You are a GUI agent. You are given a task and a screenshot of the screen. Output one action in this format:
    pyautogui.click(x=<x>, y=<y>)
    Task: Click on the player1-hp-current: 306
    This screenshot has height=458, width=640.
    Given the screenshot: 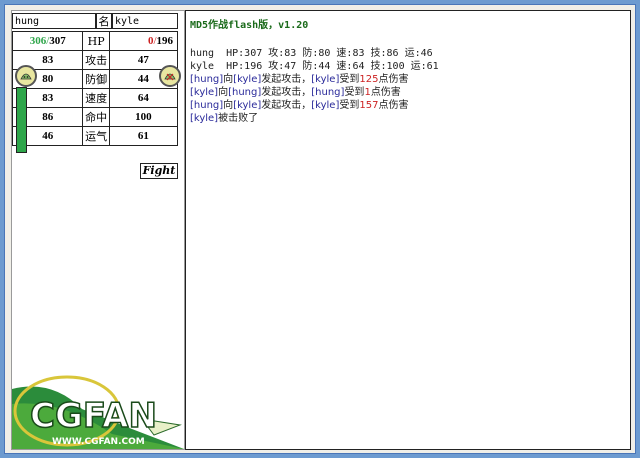 What is the action you would take?
    pyautogui.click(x=38, y=41)
    